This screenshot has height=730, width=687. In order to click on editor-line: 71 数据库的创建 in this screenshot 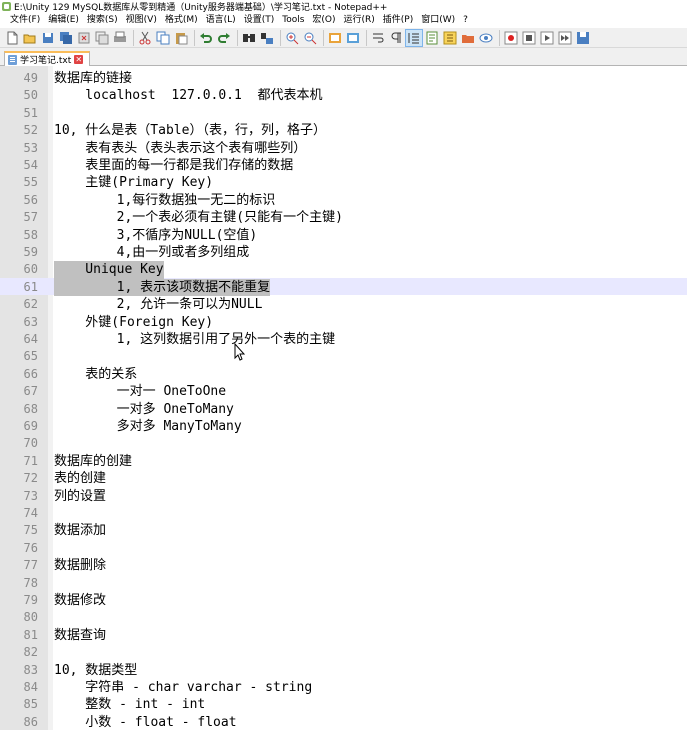, I will do `click(343, 461)`.